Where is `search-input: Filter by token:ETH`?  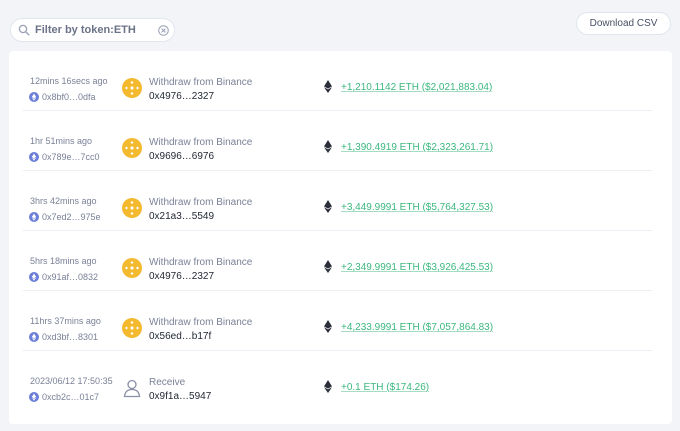 search-input: Filter by token:ETH is located at coordinates (92, 30).